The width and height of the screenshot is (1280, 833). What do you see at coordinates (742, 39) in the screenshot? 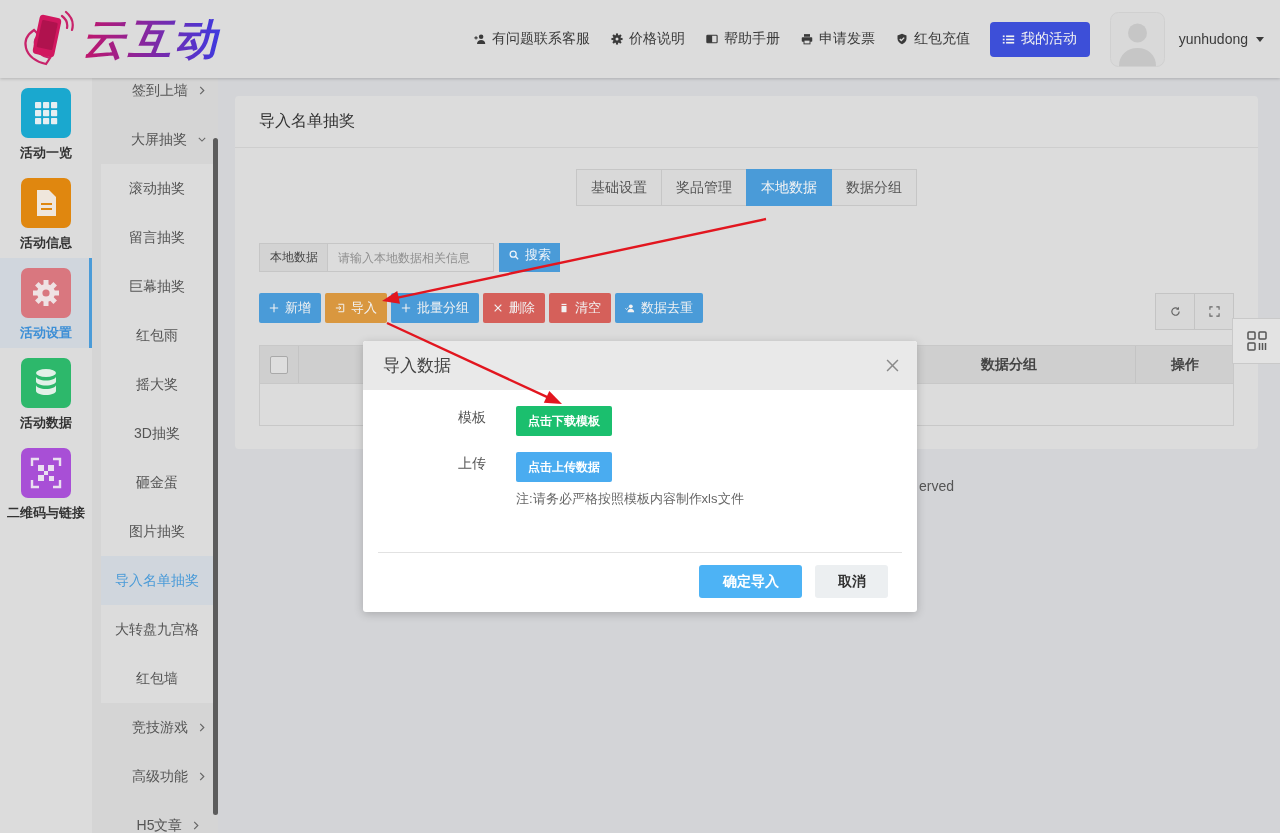
I see `header-link: 帮助手册` at bounding box center [742, 39].